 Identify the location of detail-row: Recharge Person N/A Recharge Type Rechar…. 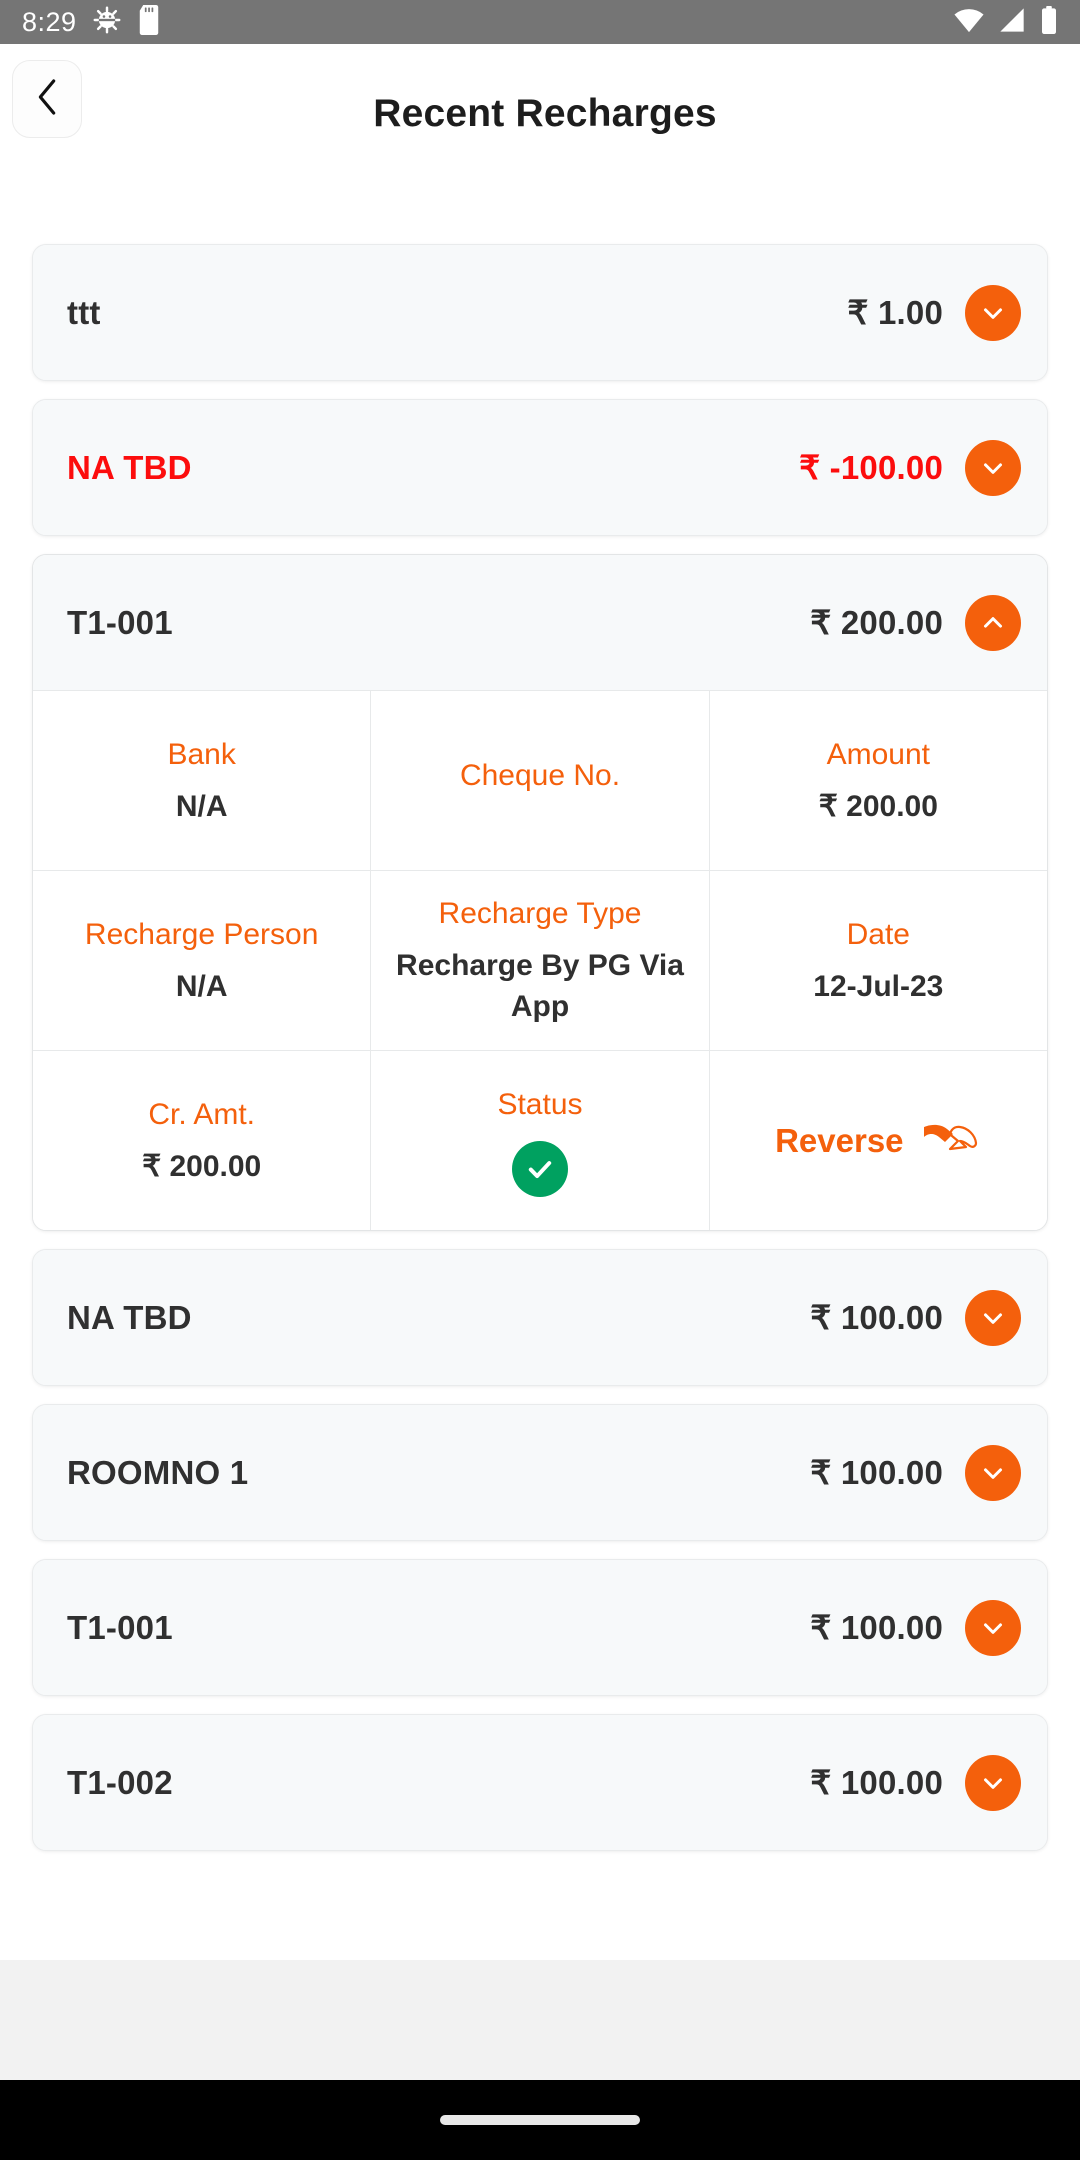
(540, 960).